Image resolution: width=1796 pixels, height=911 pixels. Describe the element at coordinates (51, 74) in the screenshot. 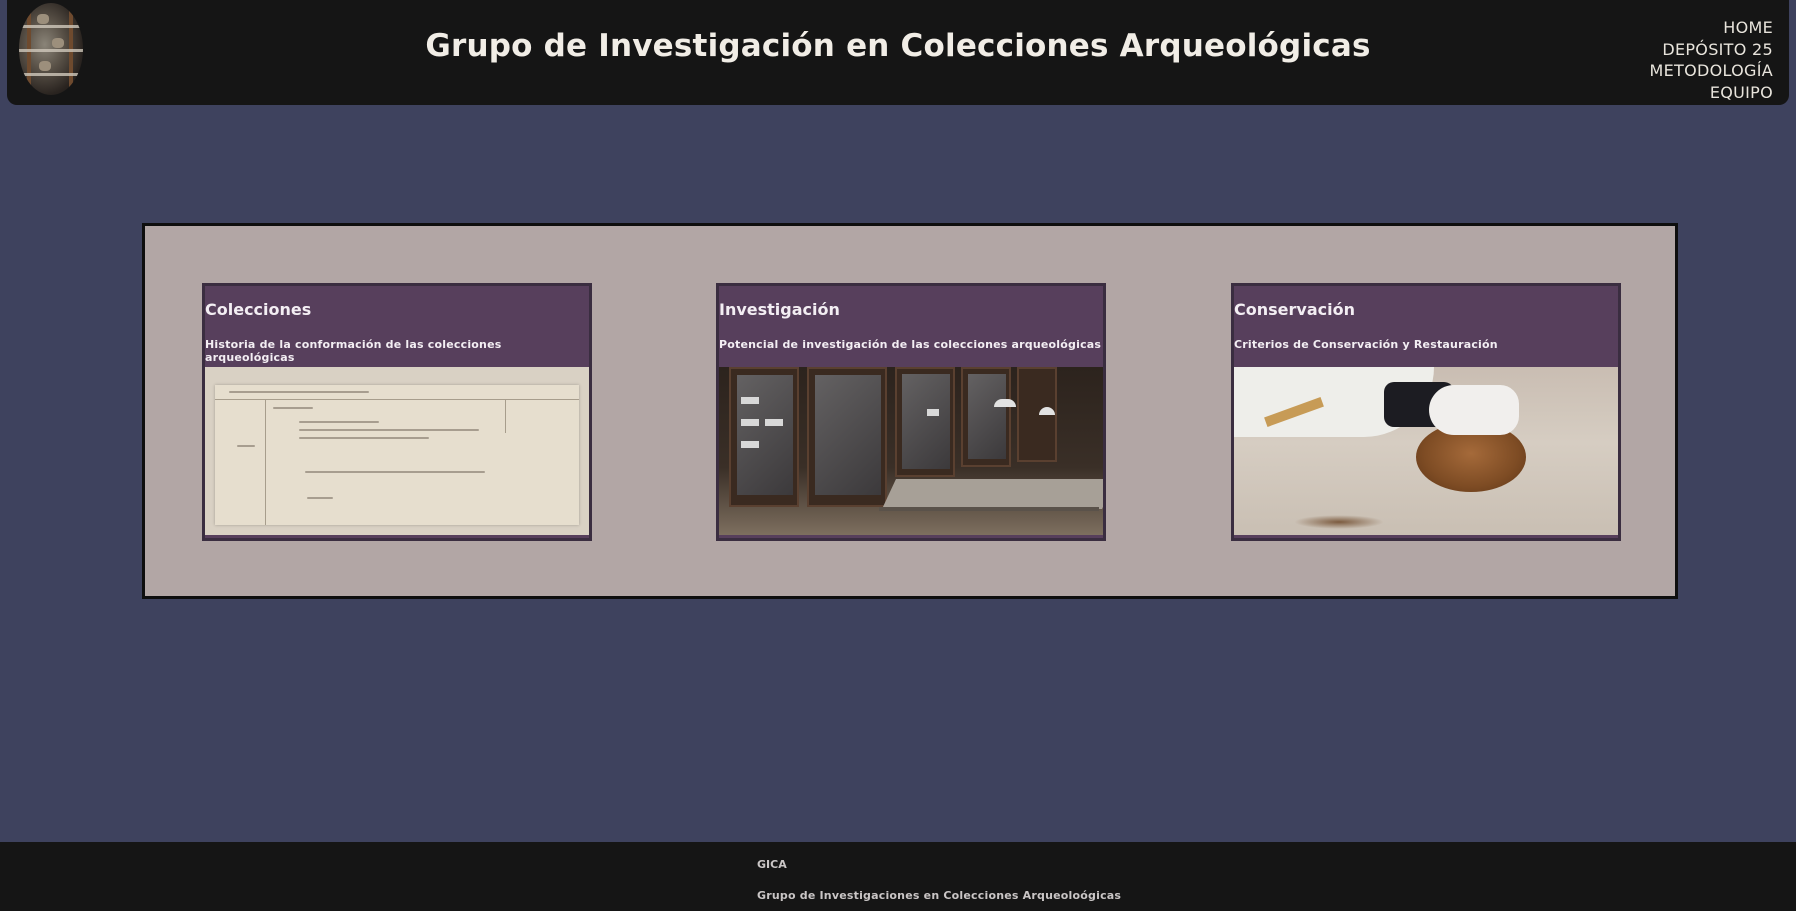

I see `logo-shelf` at that location.